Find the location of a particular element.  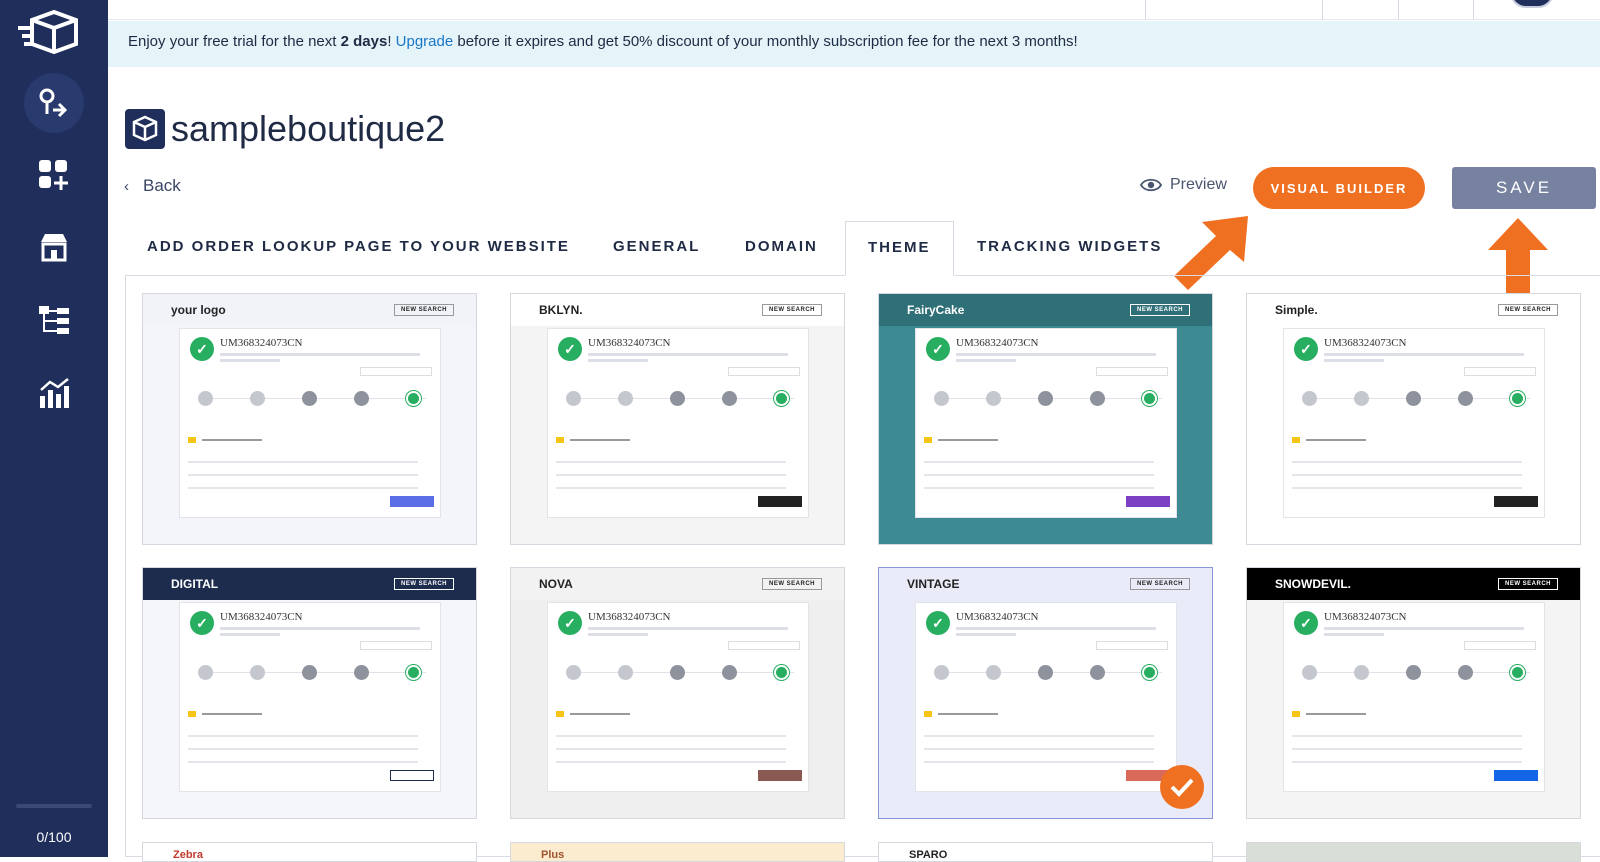

theme-name: Zebra is located at coordinates (188, 855).